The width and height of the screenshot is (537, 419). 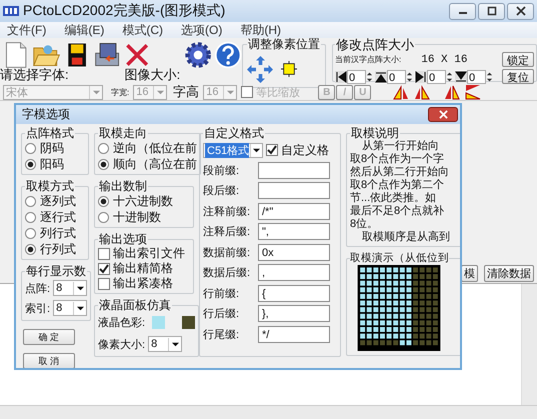 What do you see at coordinates (260, 78) in the screenshot?
I see `down-arrow-icon` at bounding box center [260, 78].